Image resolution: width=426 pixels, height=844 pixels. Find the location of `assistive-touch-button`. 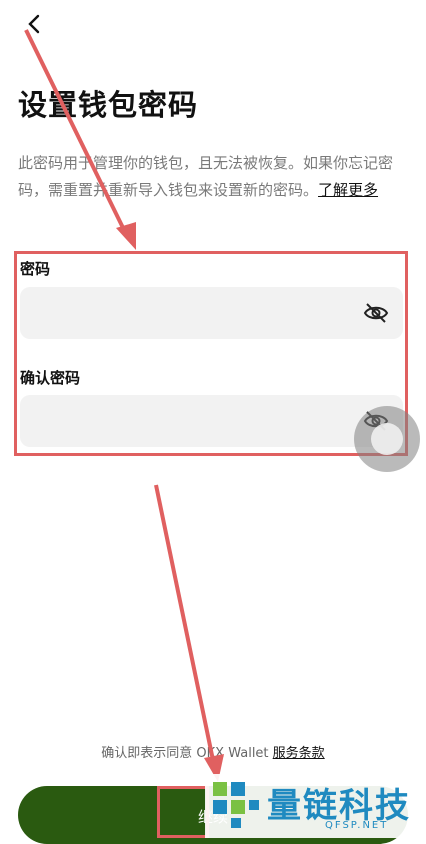

assistive-touch-button is located at coordinates (387, 439).